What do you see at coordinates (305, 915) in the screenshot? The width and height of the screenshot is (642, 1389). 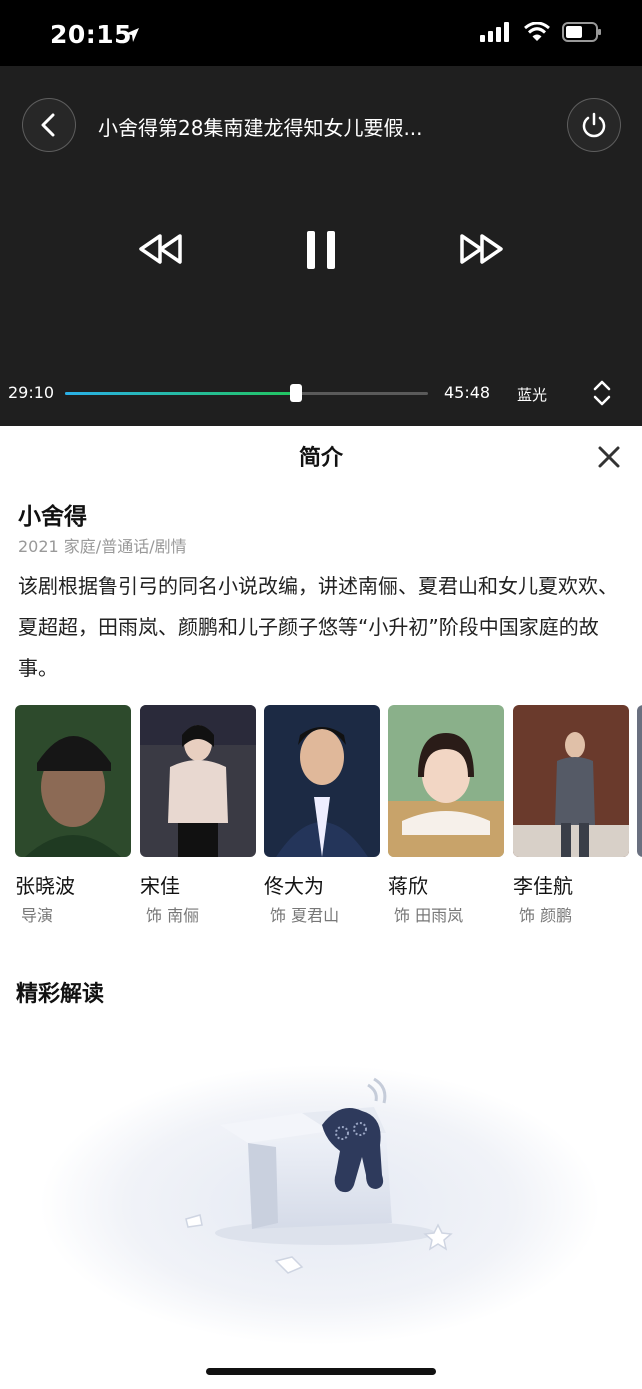 I see `cast-role: 饰 夏君山` at bounding box center [305, 915].